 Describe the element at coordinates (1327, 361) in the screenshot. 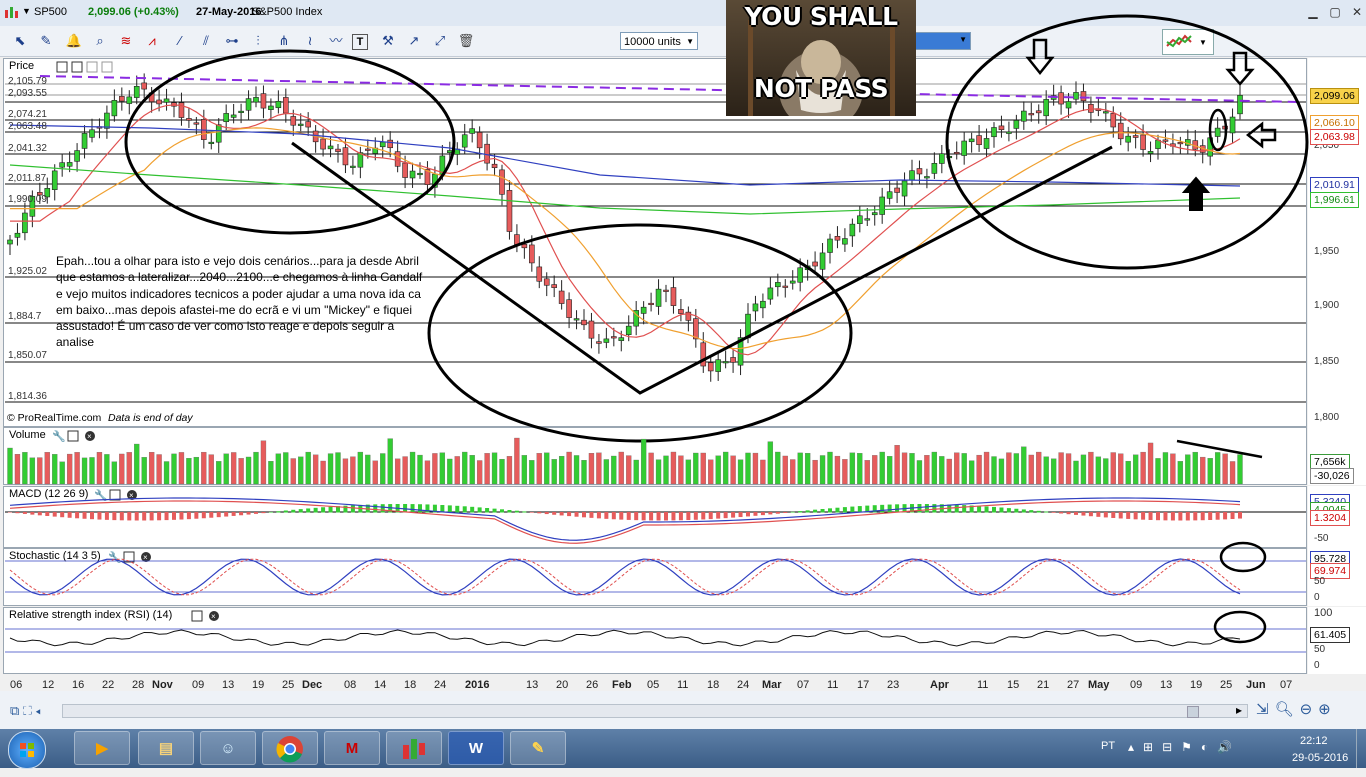

I see `price-axis-tick: 1,850` at that location.